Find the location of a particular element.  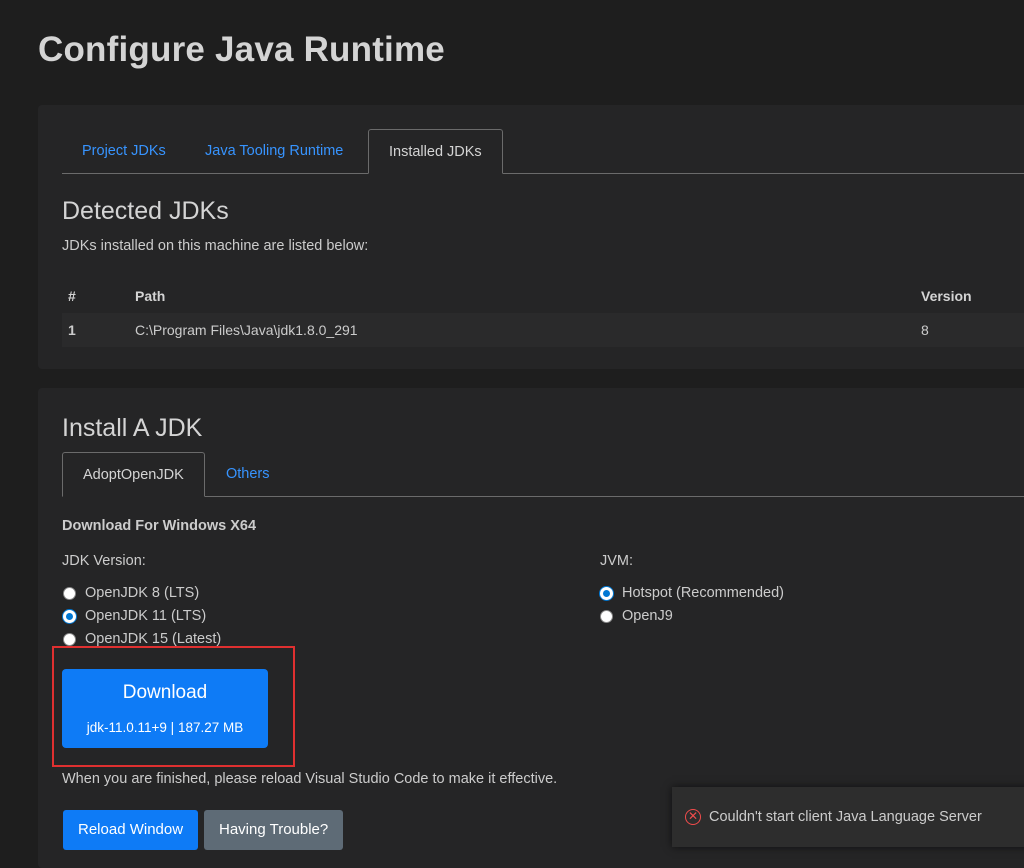

radio-openjdk-11: OpenJDK 11 (LTS) is located at coordinates (134, 616).